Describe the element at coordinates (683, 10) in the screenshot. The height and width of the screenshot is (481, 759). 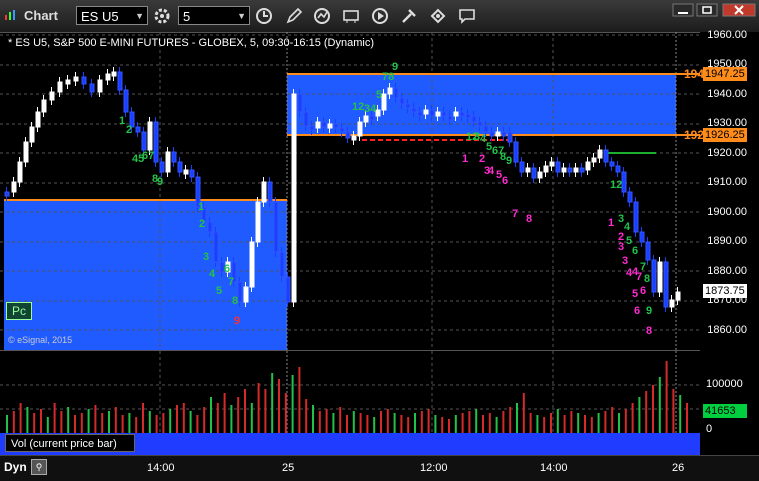
I see `minimize-icon` at that location.